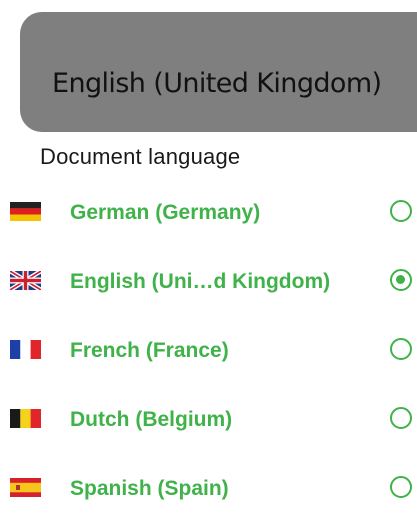  What do you see at coordinates (165, 212) in the screenshot?
I see `language-label: German (Germany)` at bounding box center [165, 212].